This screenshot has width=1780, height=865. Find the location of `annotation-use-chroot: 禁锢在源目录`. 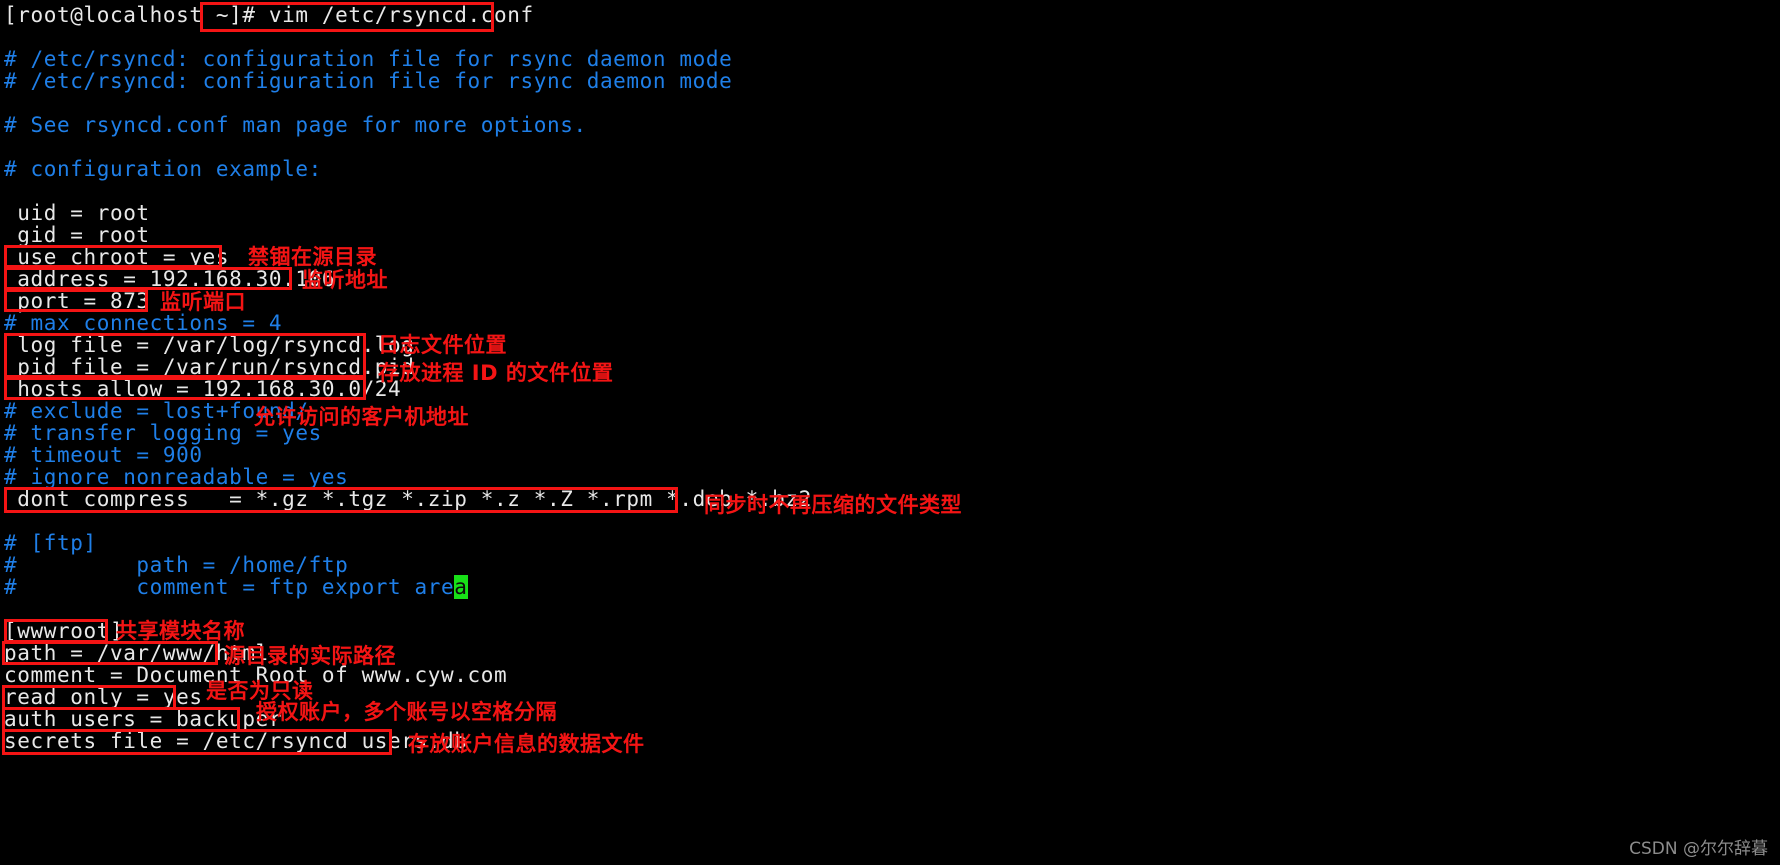

annotation-use-chroot: 禁锢在源目录 is located at coordinates (312, 257).